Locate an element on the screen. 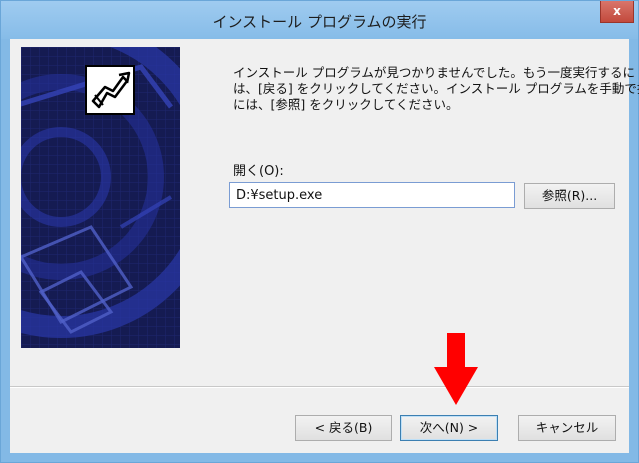  cancel-button: キャンセル is located at coordinates (567, 428).